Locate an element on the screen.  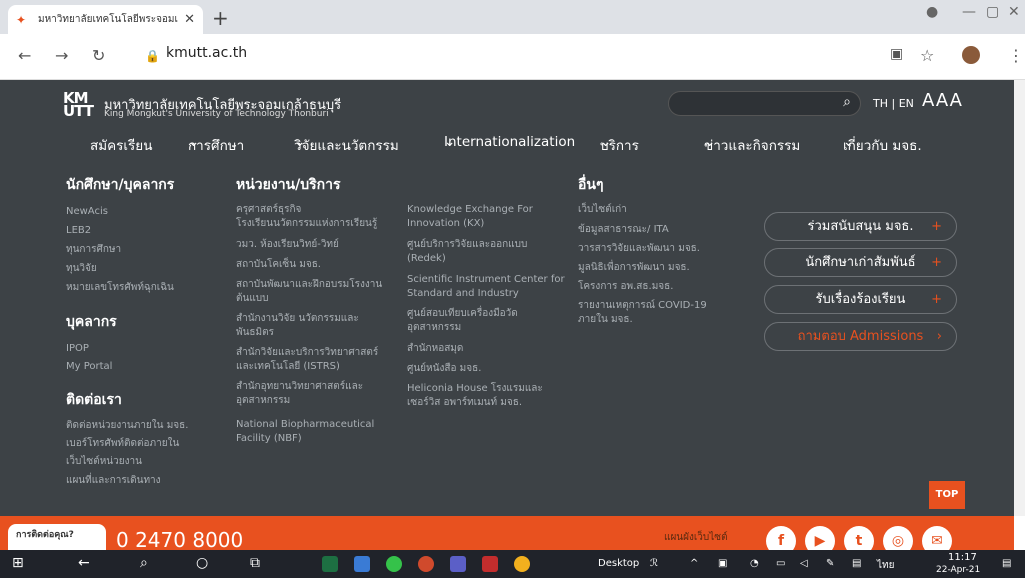
language-switch: TH | EN is located at coordinates (893, 103).